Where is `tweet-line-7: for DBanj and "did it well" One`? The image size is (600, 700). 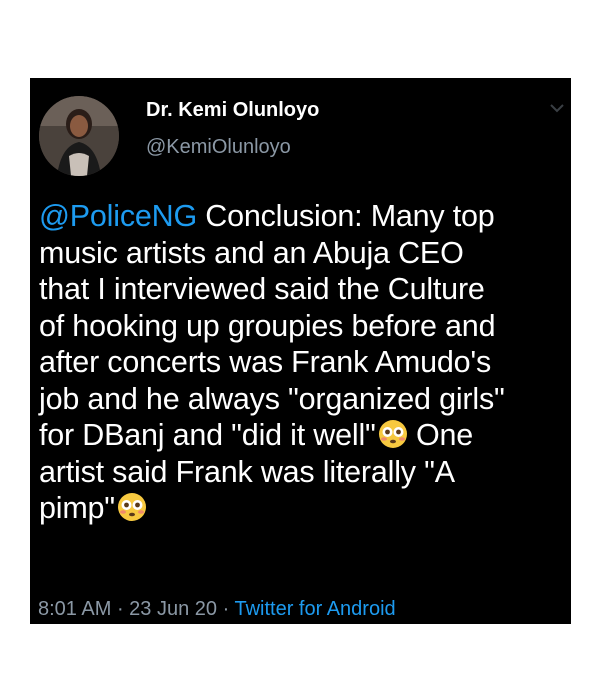
tweet-line-7: for DBanj and "did it well" One is located at coordinates (304, 435).